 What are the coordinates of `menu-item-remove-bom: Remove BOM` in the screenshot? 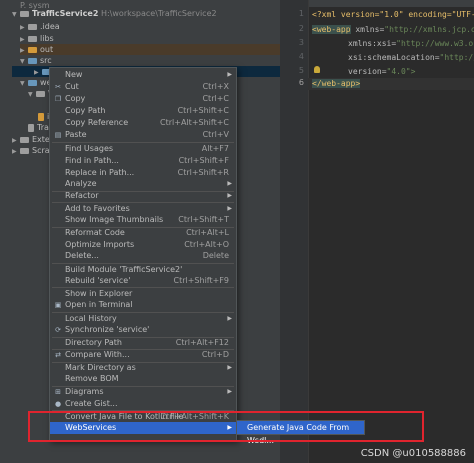 It's located at (143, 379).